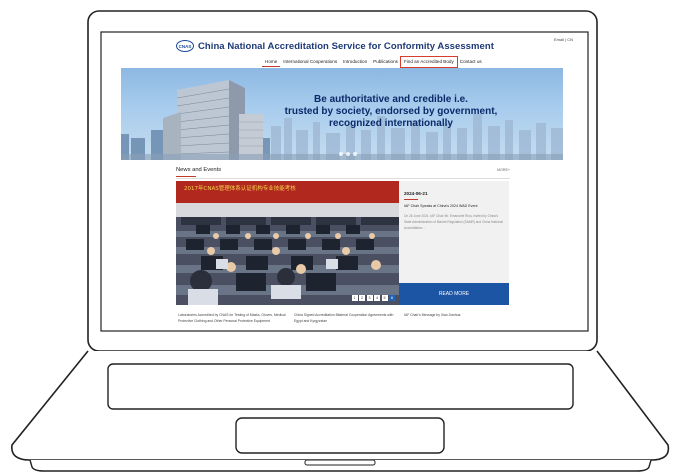 The height and width of the screenshot is (473, 681). What do you see at coordinates (454, 294) in the screenshot?
I see `read-more-button: READ MORE` at bounding box center [454, 294].